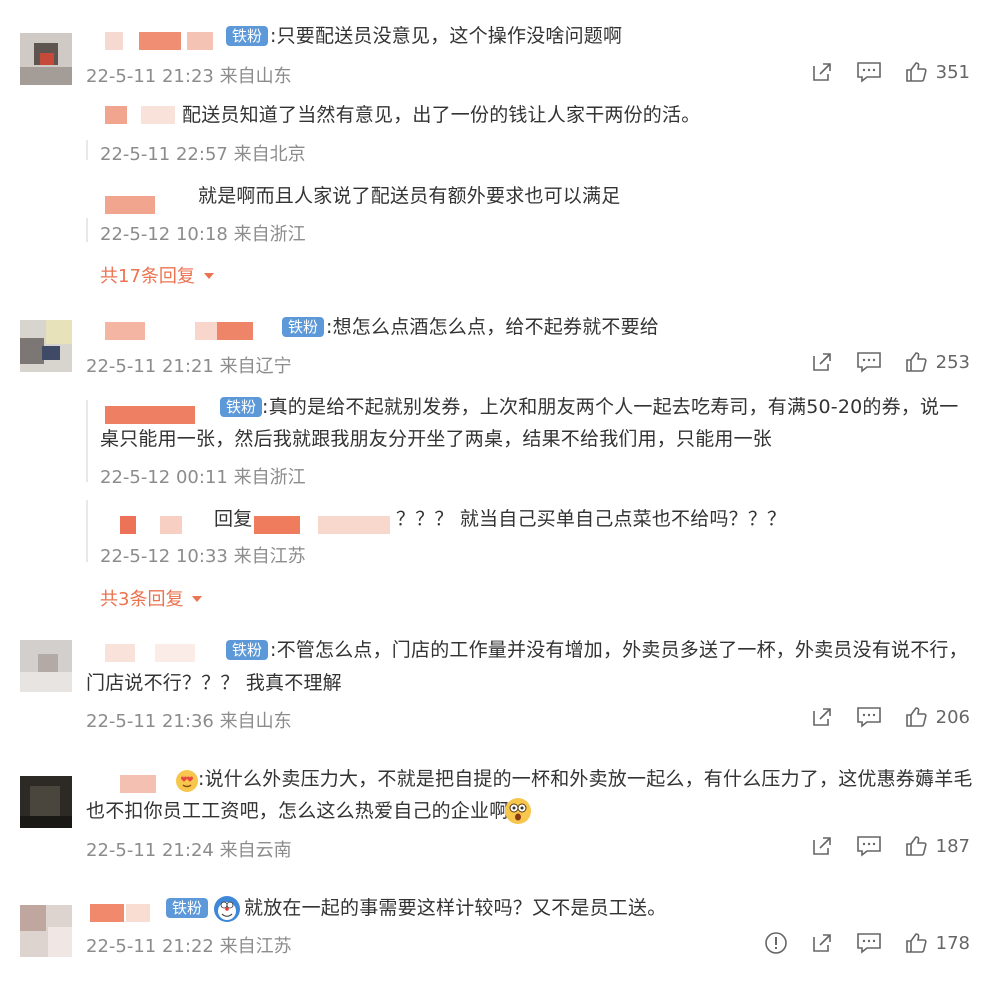 This screenshot has height=982, width=1000. I want to click on comment-text: :只要配送员没意见，这个操作没啥问题啊, so click(446, 36).